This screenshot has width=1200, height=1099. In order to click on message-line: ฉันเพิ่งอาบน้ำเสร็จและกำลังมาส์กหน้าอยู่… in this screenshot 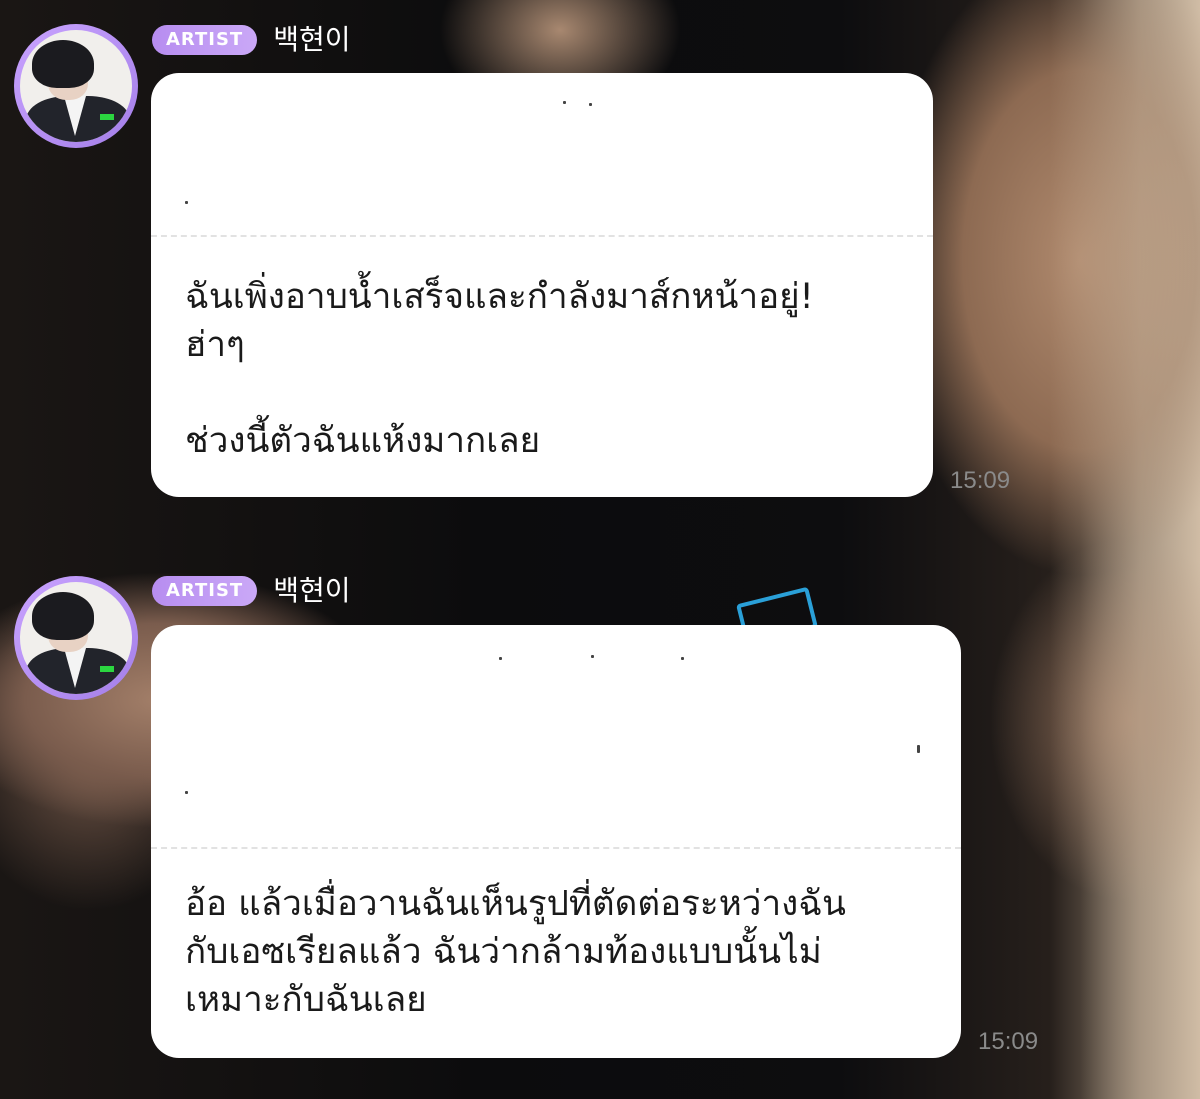, I will do `click(499, 297)`.